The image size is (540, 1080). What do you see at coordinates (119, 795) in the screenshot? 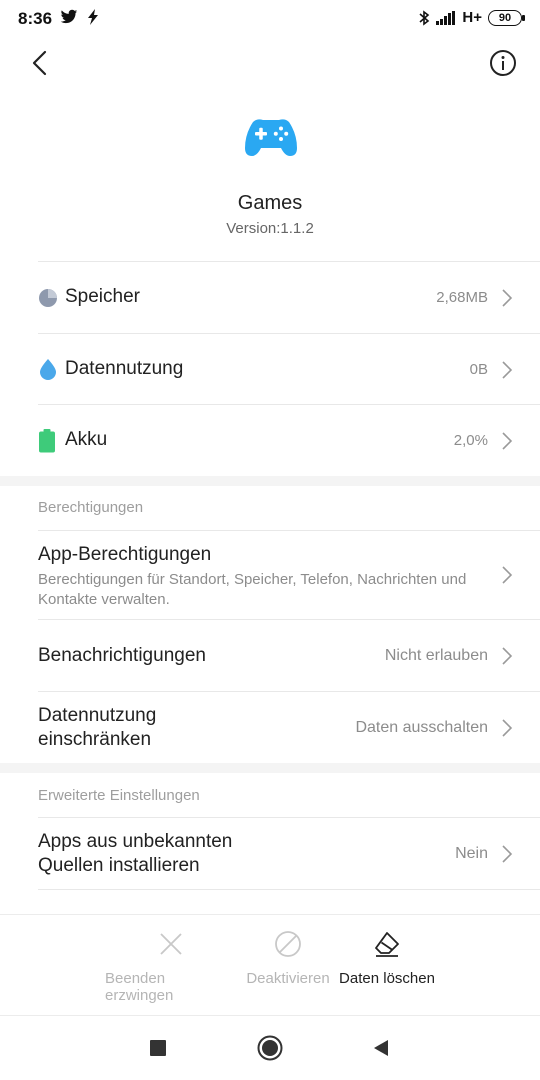
I see `advanced-header: Erweiterte Einstellungen` at bounding box center [119, 795].